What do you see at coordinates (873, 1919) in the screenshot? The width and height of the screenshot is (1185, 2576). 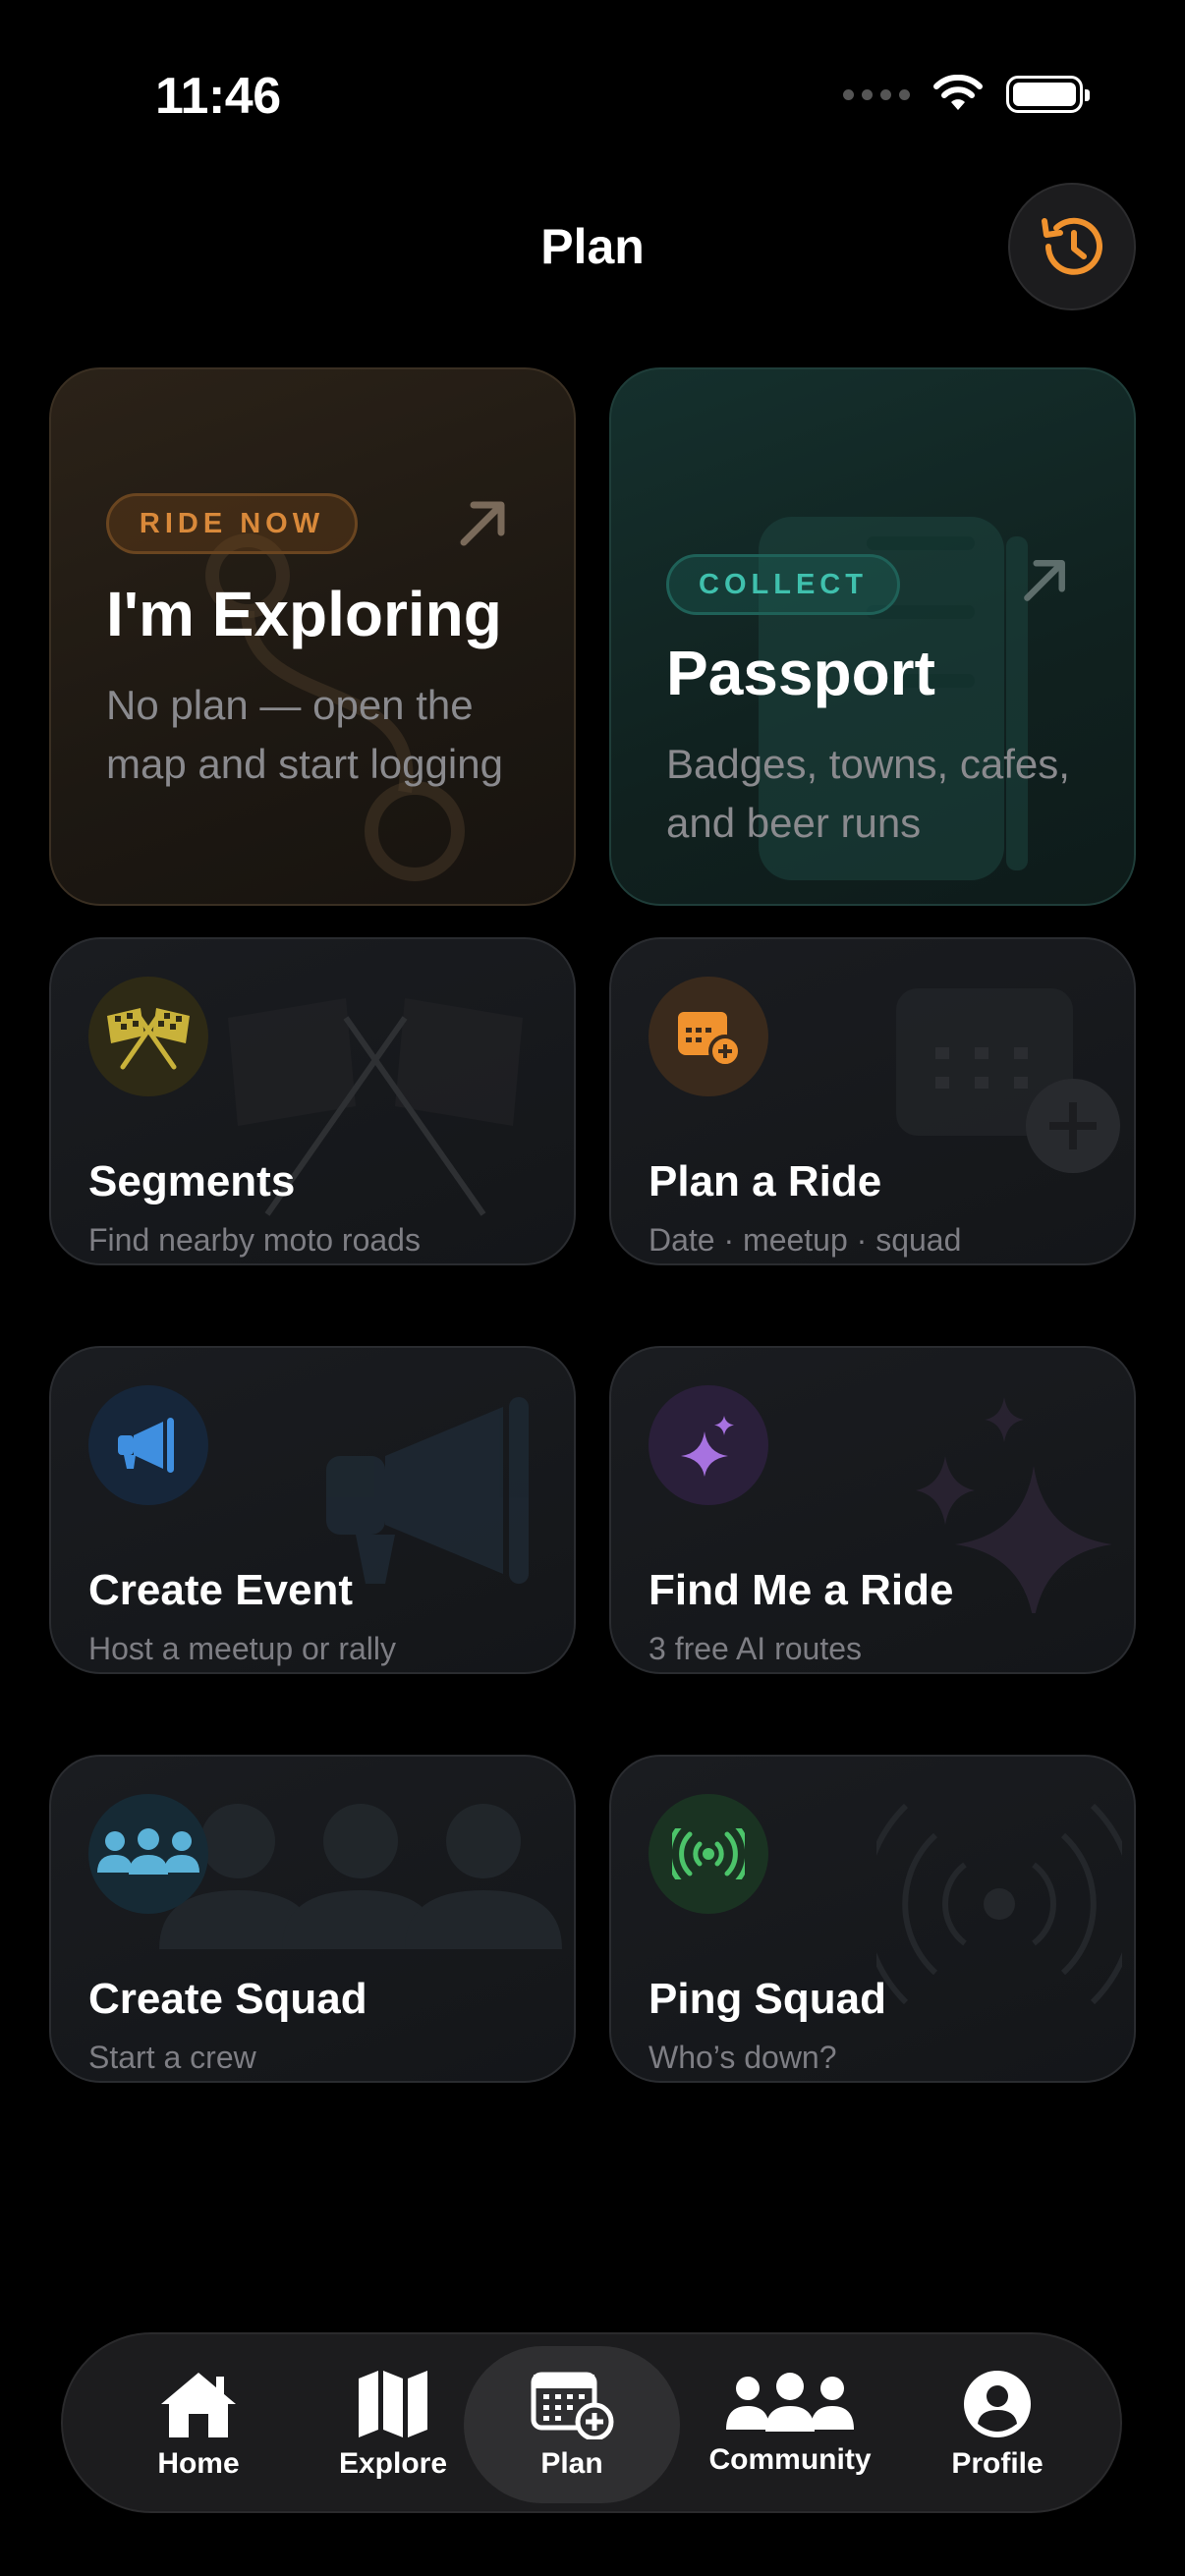 I see `ping-squad-card: Ping Squad Who’s down?` at bounding box center [873, 1919].